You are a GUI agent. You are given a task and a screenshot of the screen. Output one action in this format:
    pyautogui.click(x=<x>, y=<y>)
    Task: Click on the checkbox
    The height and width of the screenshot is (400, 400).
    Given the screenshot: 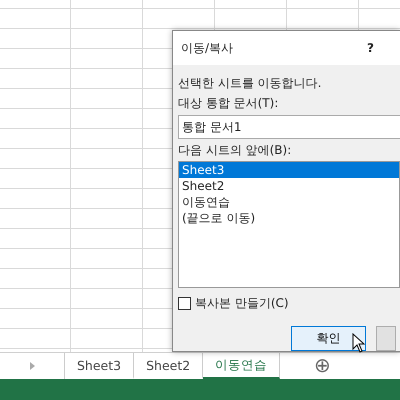 What is the action you would take?
    pyautogui.click(x=184, y=303)
    